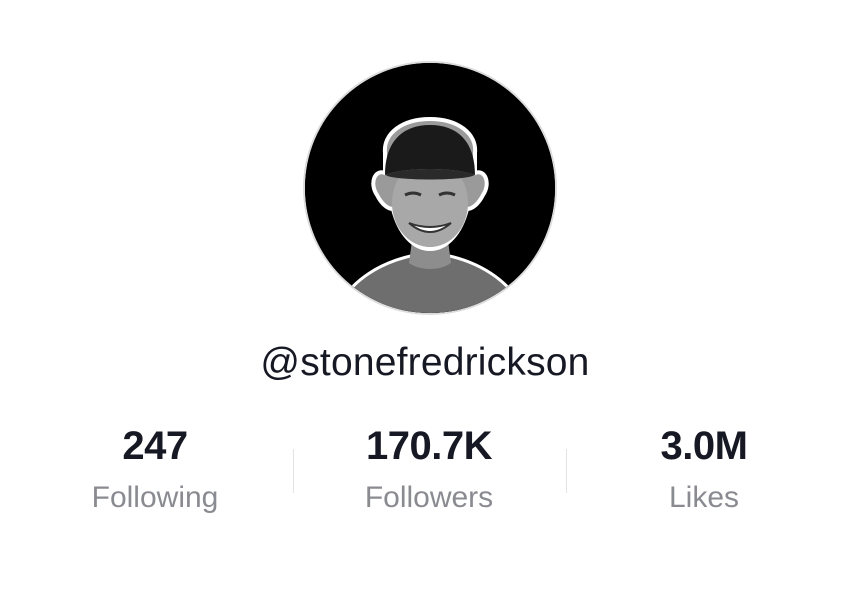  I want to click on following-label: Following, so click(155, 497).